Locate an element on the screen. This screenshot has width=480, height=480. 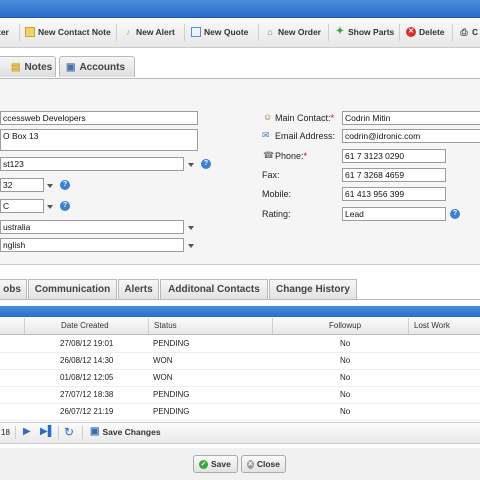
company-name-field: ccessweb Developers is located at coordinates (99, 118).